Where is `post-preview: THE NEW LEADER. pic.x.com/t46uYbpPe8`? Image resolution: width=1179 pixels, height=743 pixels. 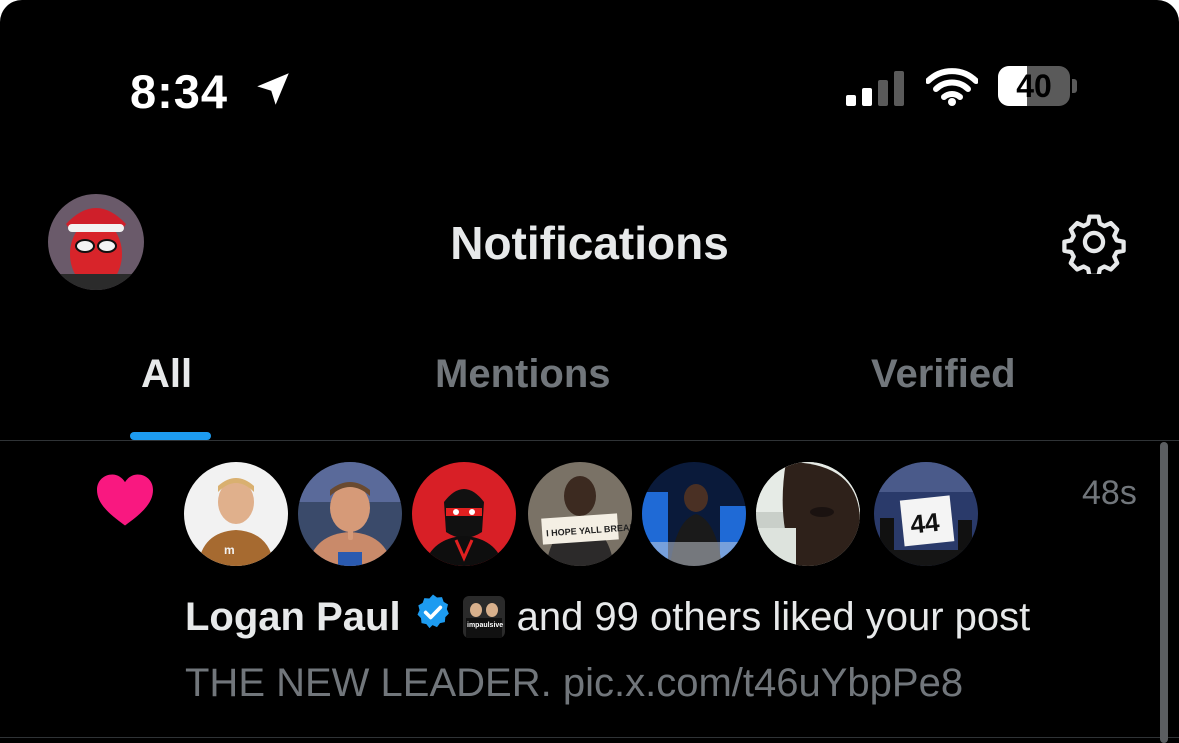
post-preview: THE NEW LEADER. pic.x.com/t46uYbpPe8 is located at coordinates (574, 683).